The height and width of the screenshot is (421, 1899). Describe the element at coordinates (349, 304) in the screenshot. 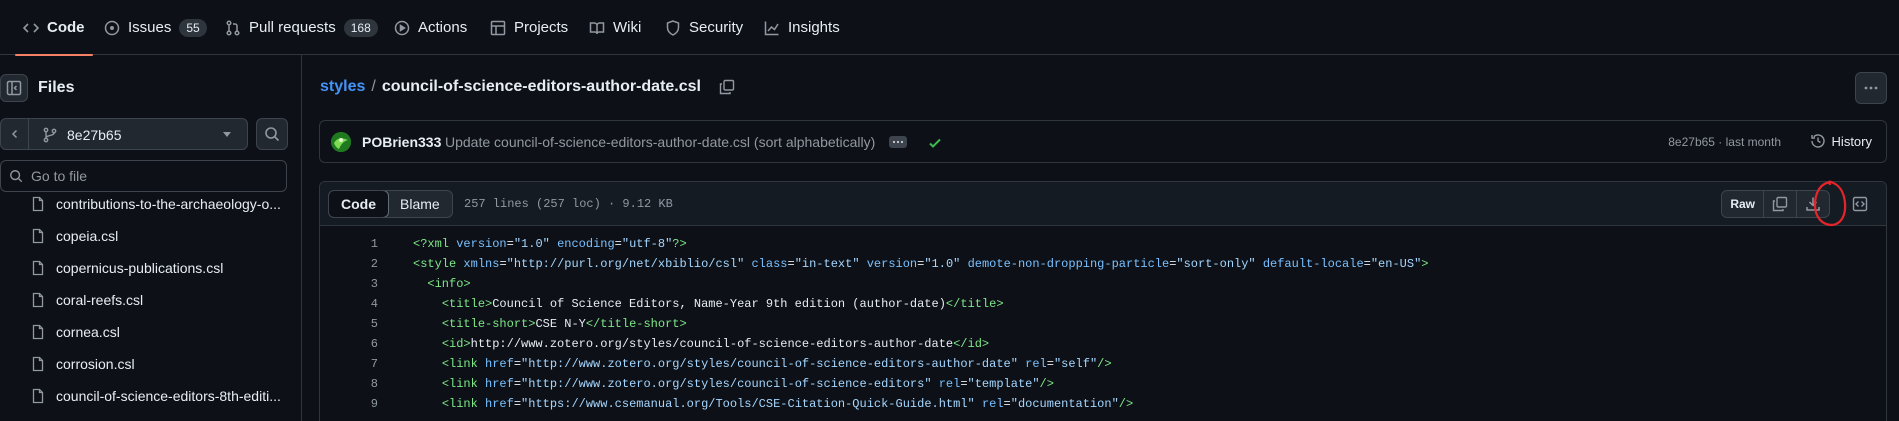

I see `line-number: 4` at that location.